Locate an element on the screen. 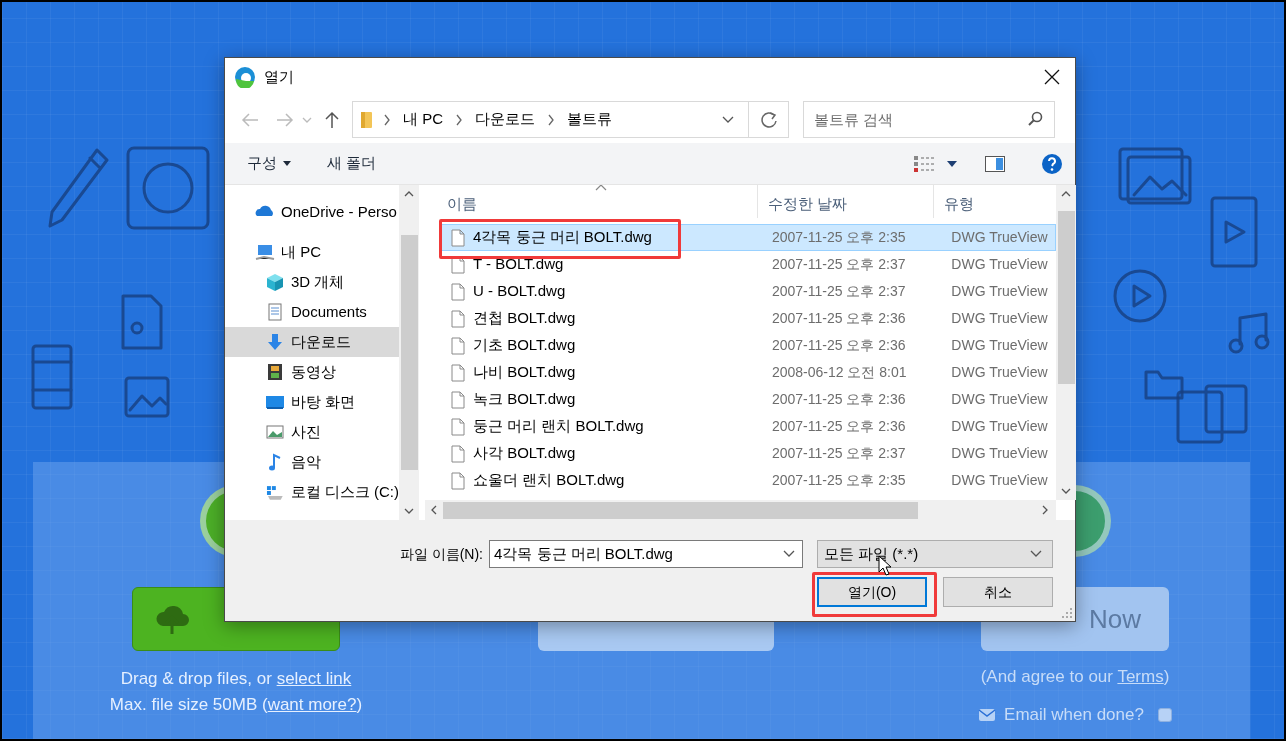 The width and height of the screenshot is (1286, 741). file-name: 녹크 BOLT.dwg is located at coordinates (524, 399).